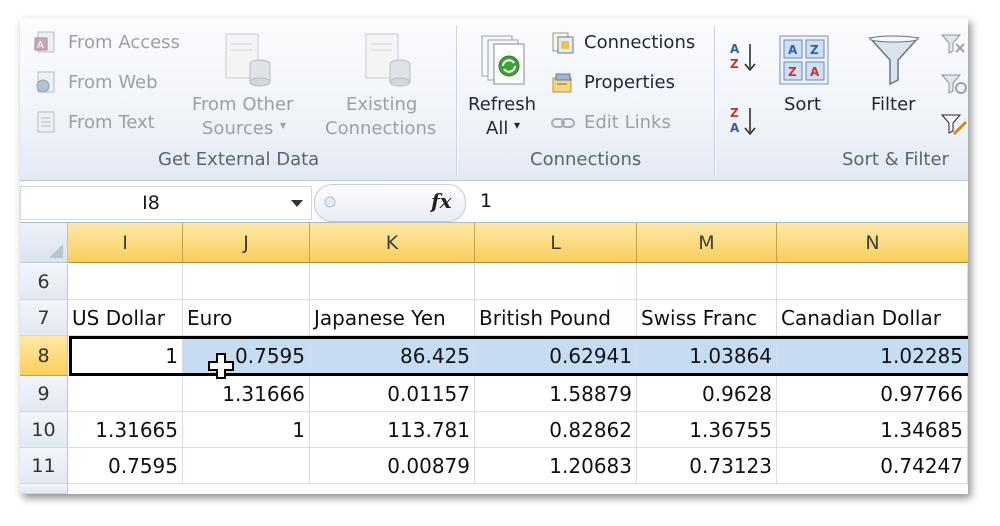  I want to click on connections-icon, so click(563, 43).